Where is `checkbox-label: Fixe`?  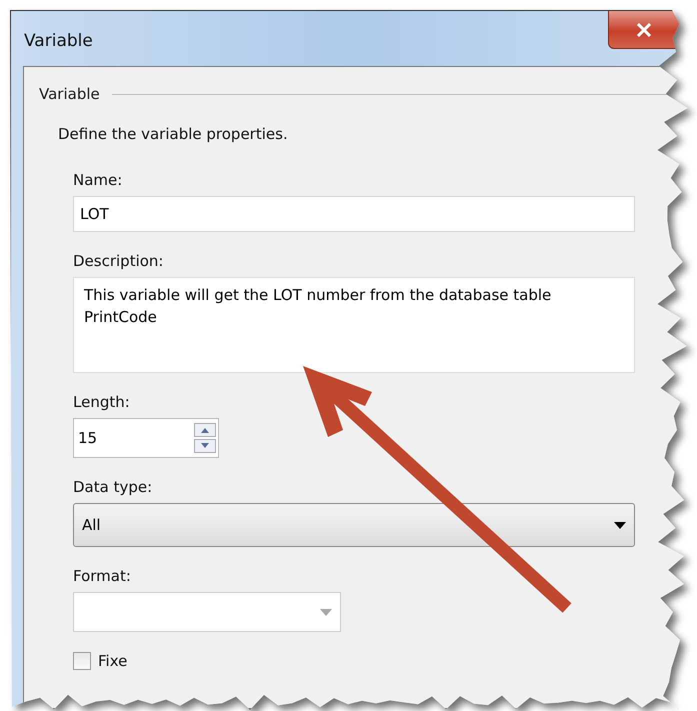 checkbox-label: Fixe is located at coordinates (113, 661).